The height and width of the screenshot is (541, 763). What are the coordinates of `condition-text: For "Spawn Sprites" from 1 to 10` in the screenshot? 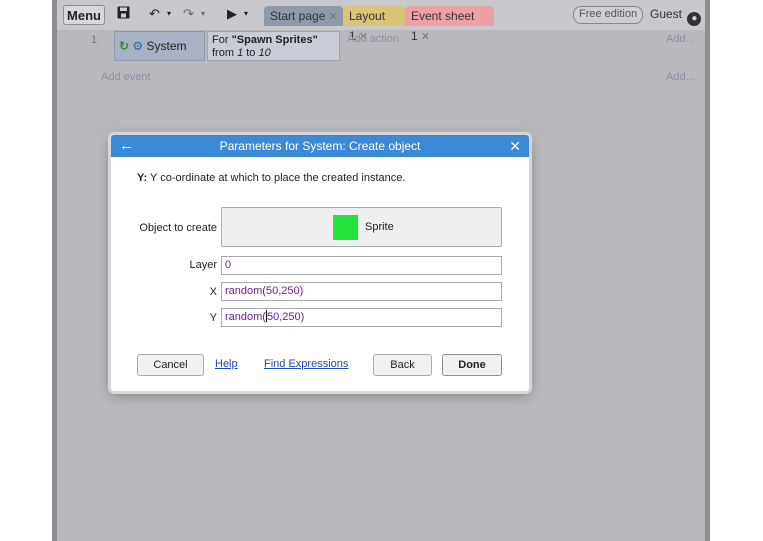 It's located at (273, 46).